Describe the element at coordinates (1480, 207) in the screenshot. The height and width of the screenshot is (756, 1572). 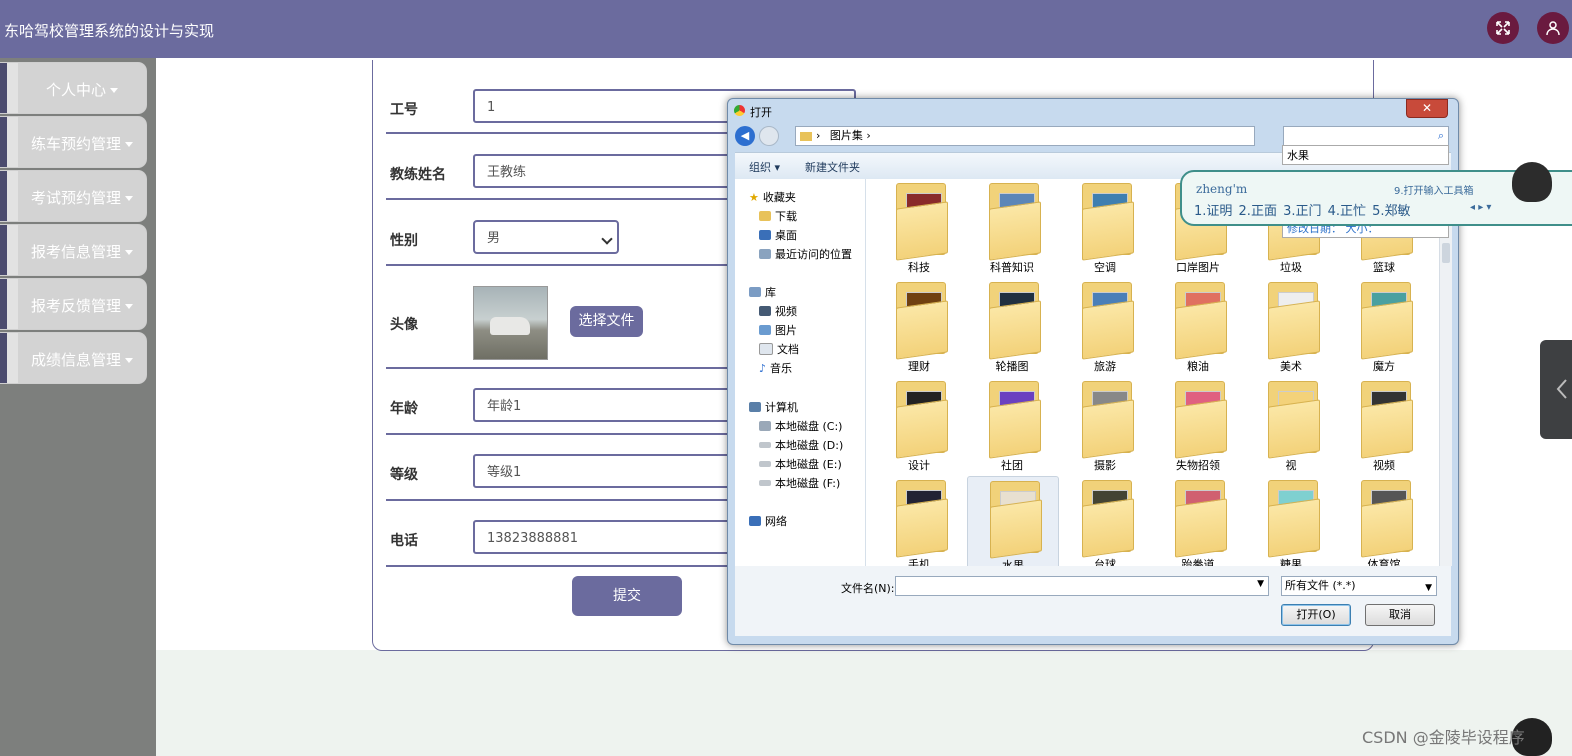
I see `ime-page-nav: ◂ ▸ ▾` at that location.